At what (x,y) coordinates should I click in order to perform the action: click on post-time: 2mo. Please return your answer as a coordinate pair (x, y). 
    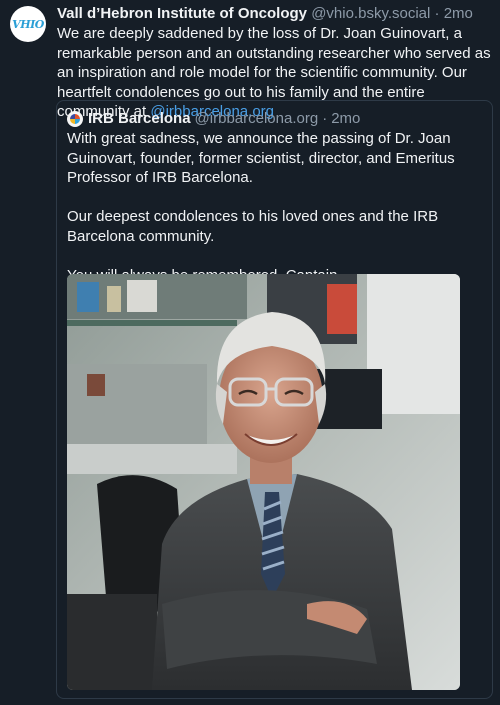
    Looking at the image, I should click on (458, 13).